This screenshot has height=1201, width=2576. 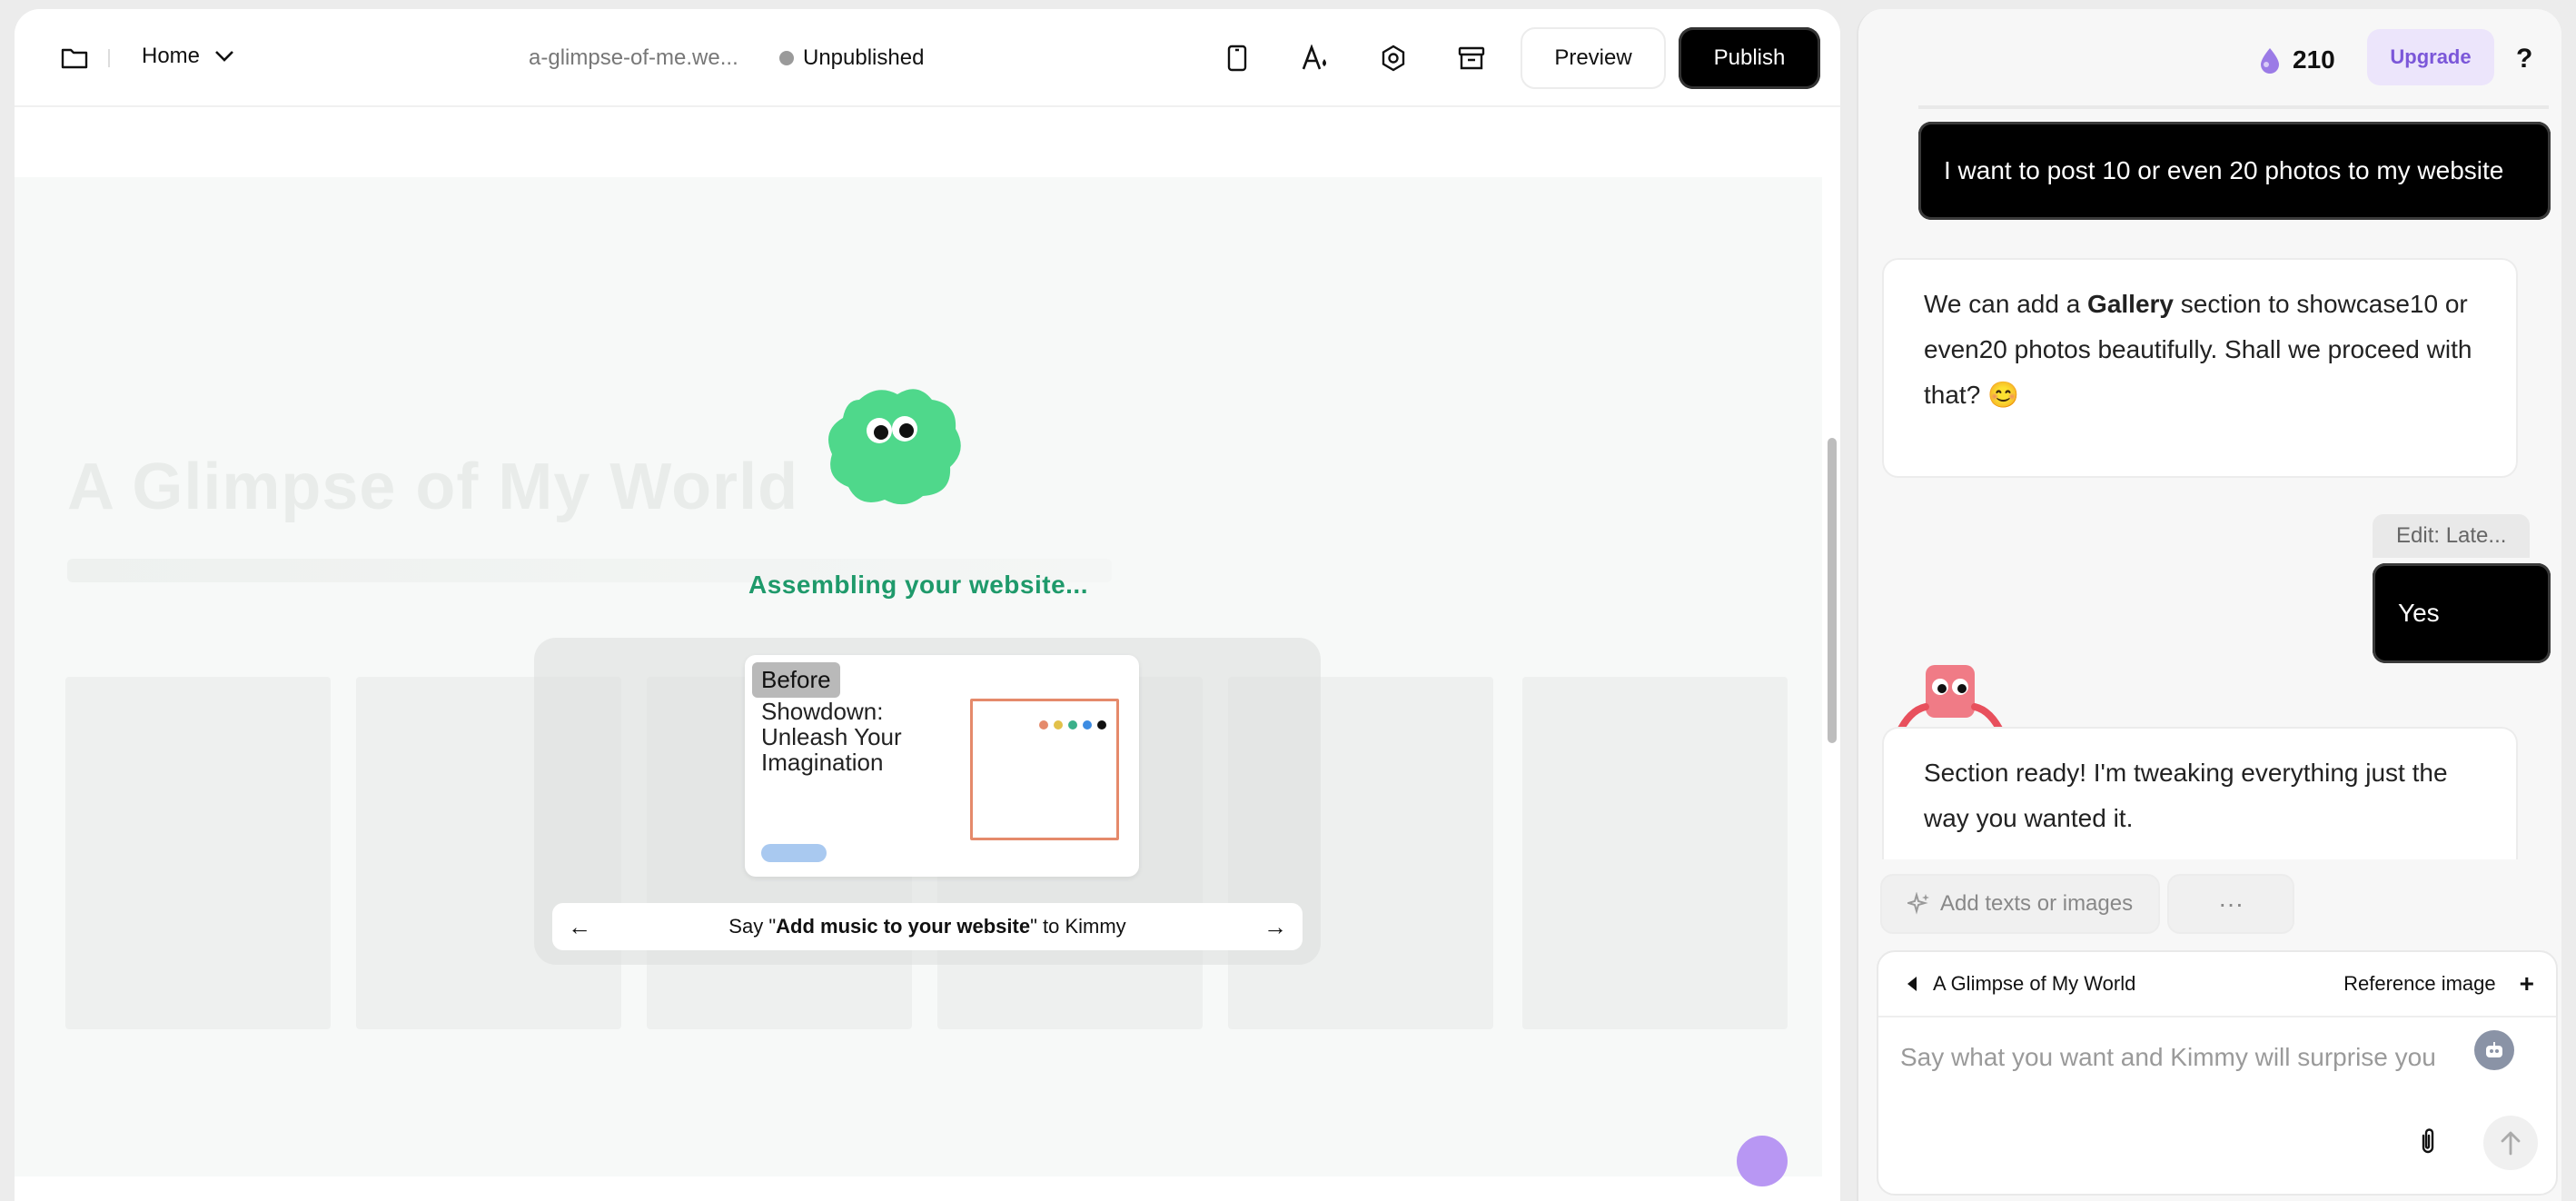 What do you see at coordinates (2034, 983) in the screenshot?
I see `context-title: A Glimpse of My World` at bounding box center [2034, 983].